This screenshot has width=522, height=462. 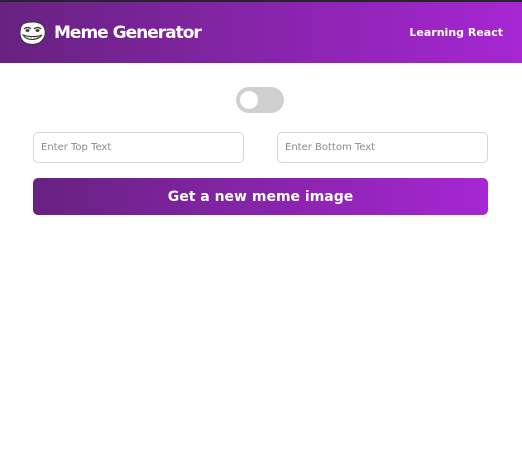 I want to click on troll-face-icon, so click(x=32, y=32).